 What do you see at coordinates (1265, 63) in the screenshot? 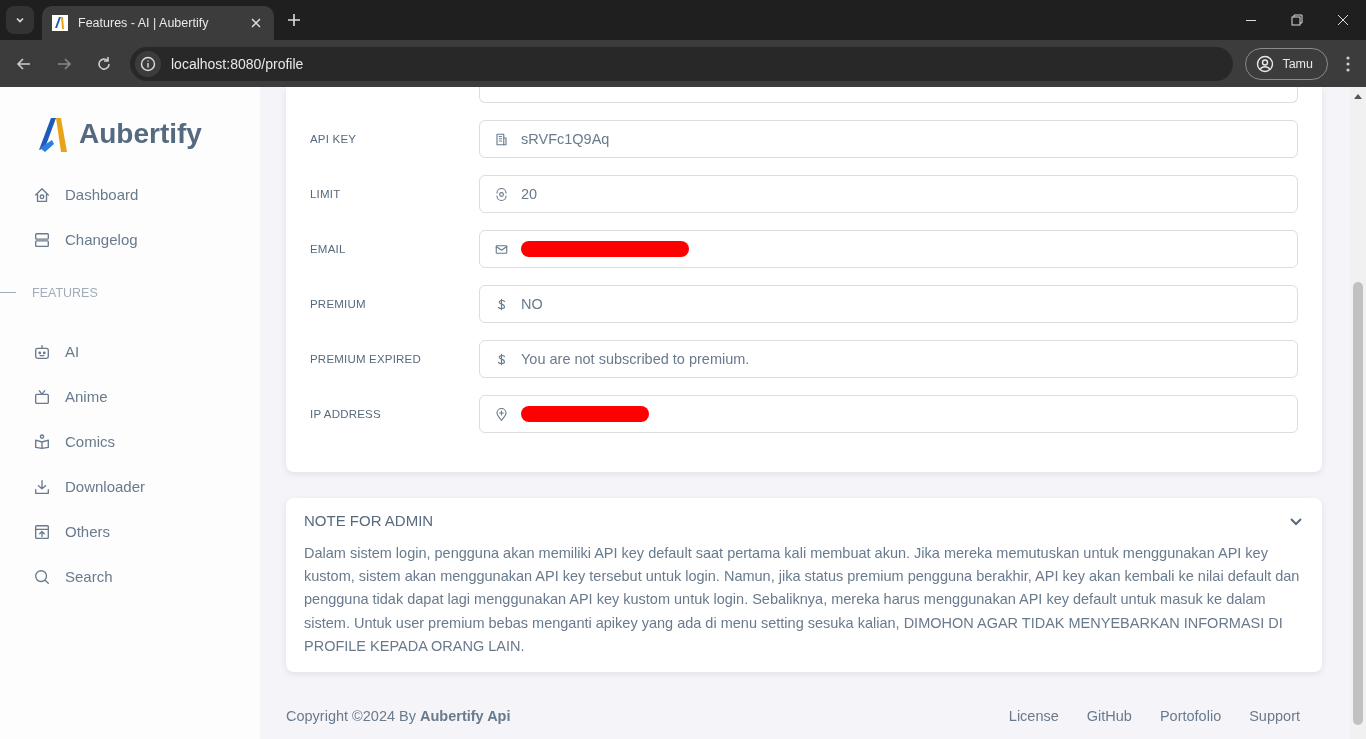
I see `user-icon` at bounding box center [1265, 63].